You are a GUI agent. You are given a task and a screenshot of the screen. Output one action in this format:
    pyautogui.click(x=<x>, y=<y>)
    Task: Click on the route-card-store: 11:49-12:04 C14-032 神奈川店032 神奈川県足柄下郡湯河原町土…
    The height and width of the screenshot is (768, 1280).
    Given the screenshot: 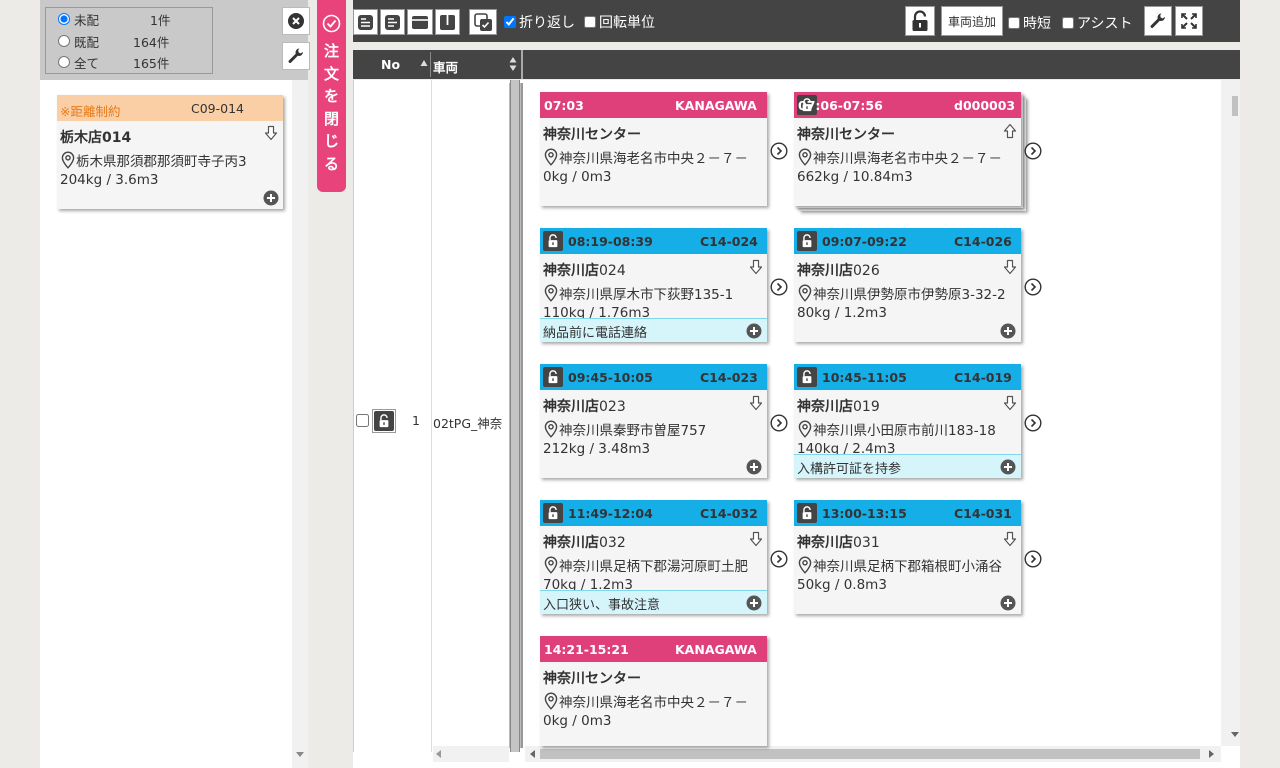 What is the action you would take?
    pyautogui.click(x=653, y=557)
    